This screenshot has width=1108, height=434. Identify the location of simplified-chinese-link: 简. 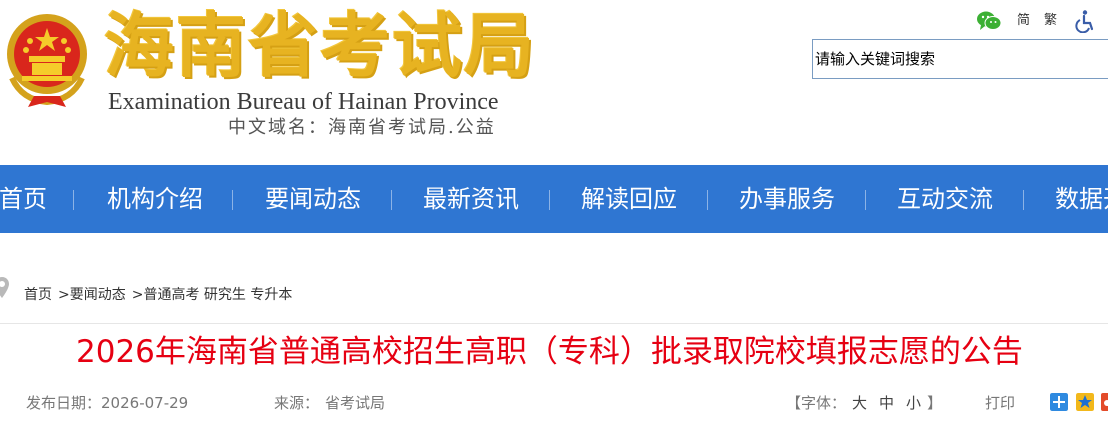
(1023, 21).